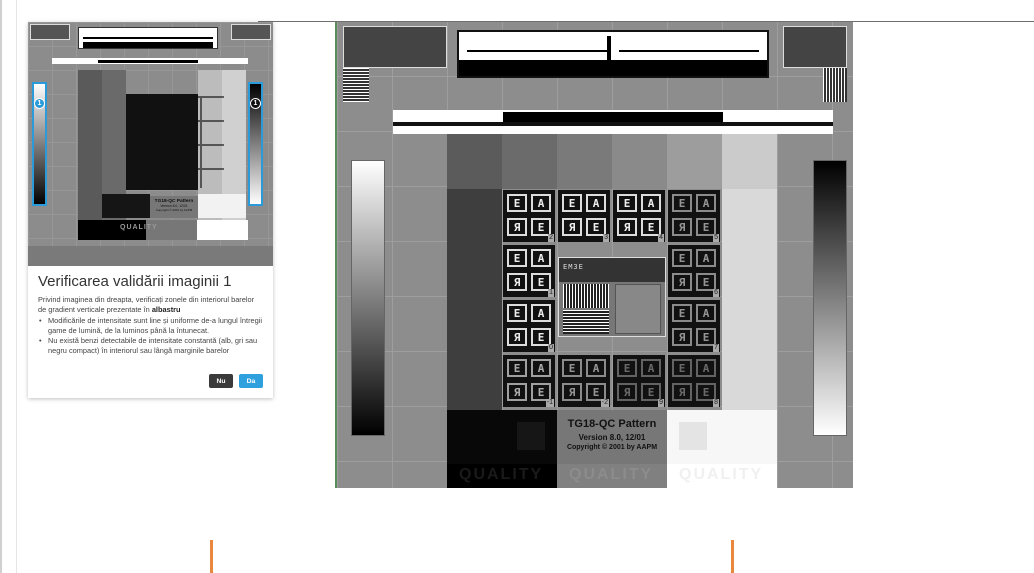 The image size is (1034, 573). Describe the element at coordinates (830, 298) in the screenshot. I see `gradient-bar-right` at that location.